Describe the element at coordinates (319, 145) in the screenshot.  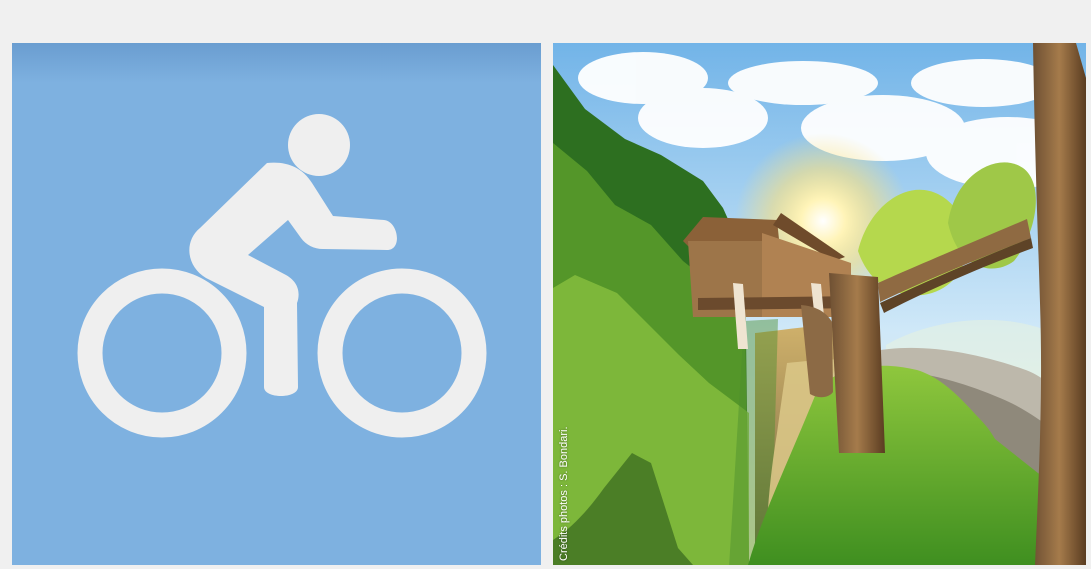
I see `cyclist-head` at that location.